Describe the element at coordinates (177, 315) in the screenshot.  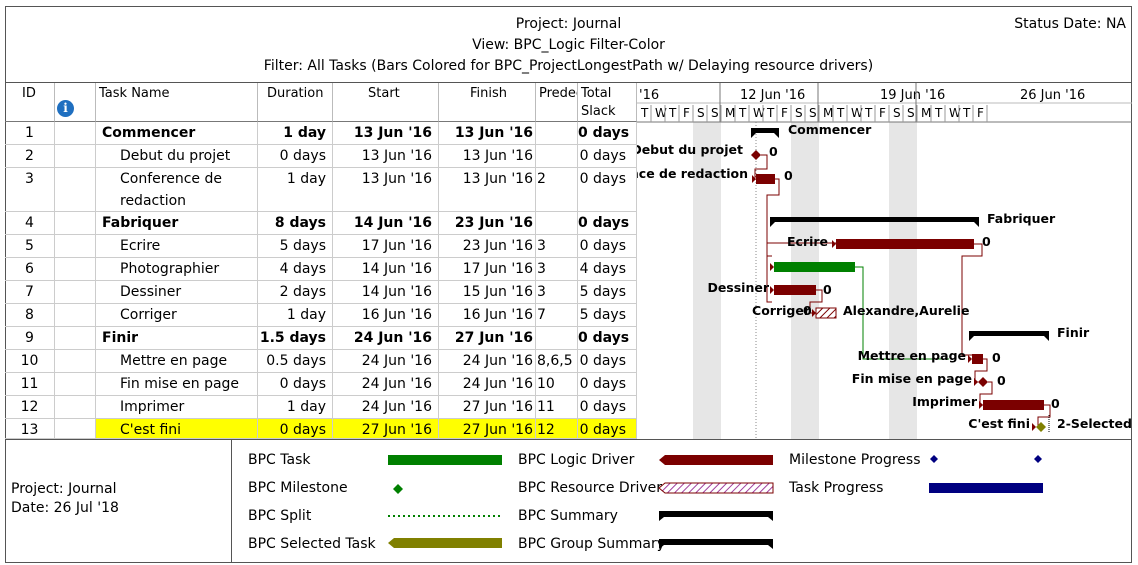
I see `row-task-name-cell: Corriger` at that location.